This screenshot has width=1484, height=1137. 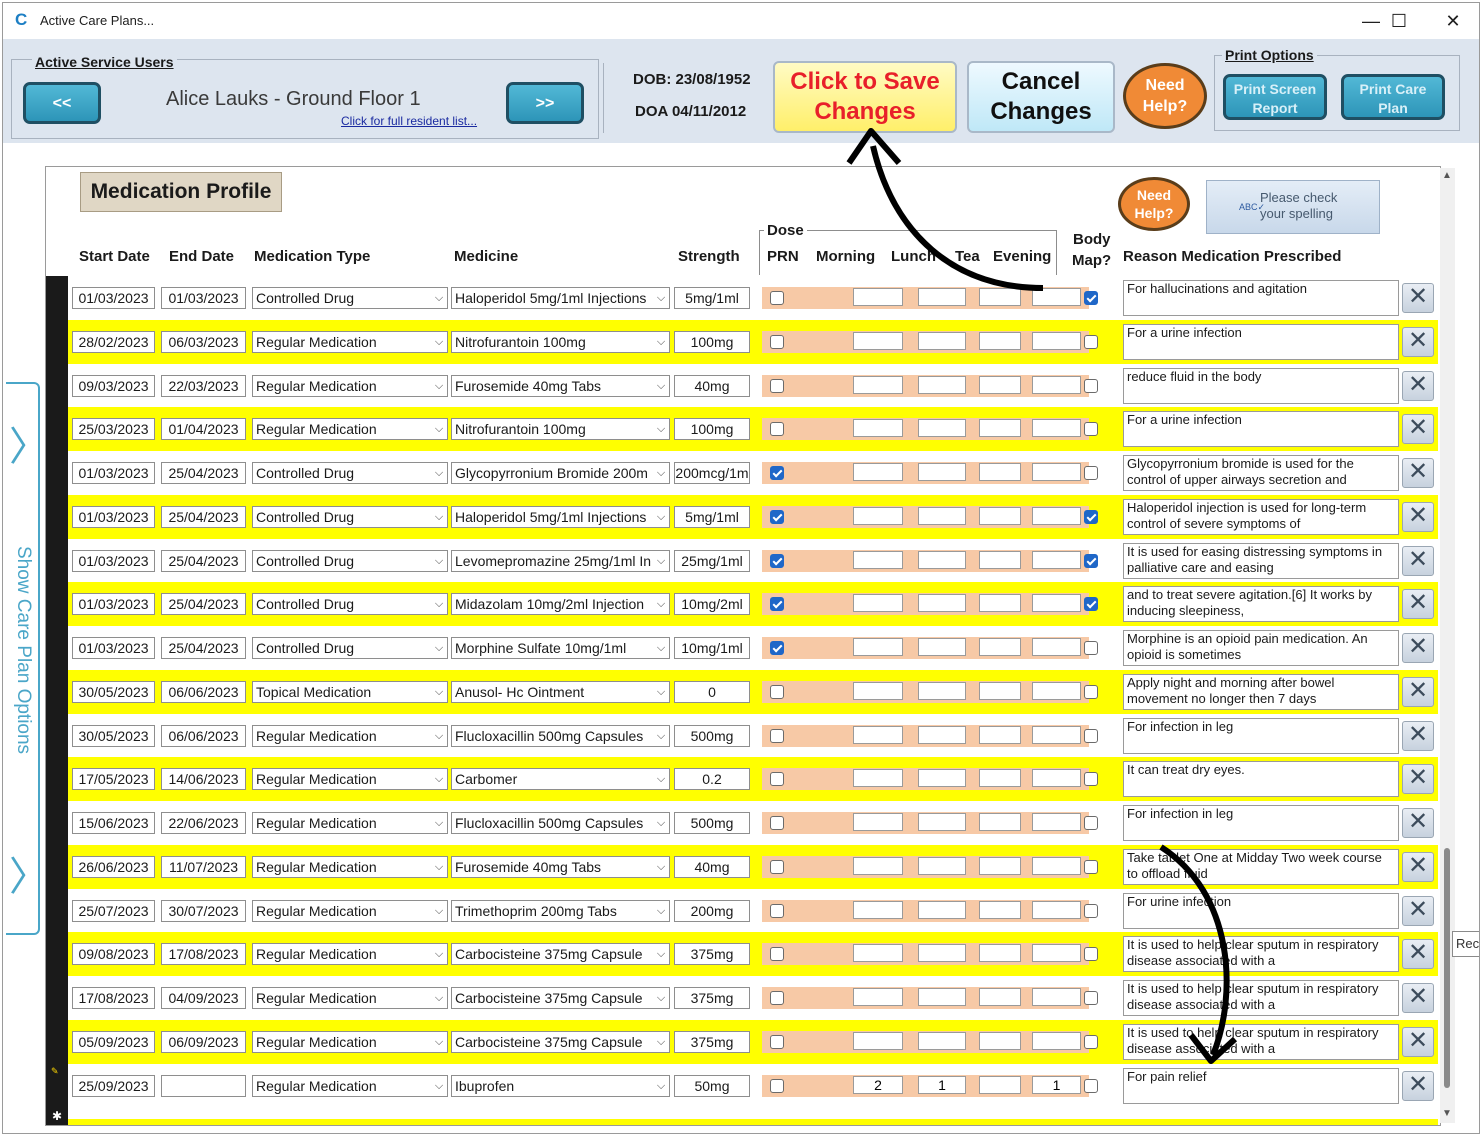 I want to click on medicine-select: Nitrofurantoin 100mg ⌵, so click(x=560, y=341).